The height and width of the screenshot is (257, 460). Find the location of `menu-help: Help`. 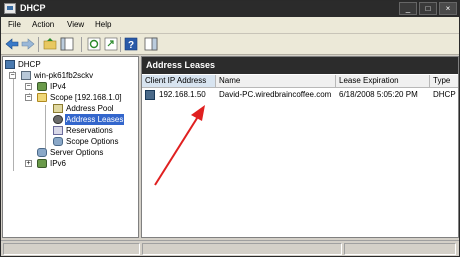

menu-help: Help is located at coordinates (103, 24).